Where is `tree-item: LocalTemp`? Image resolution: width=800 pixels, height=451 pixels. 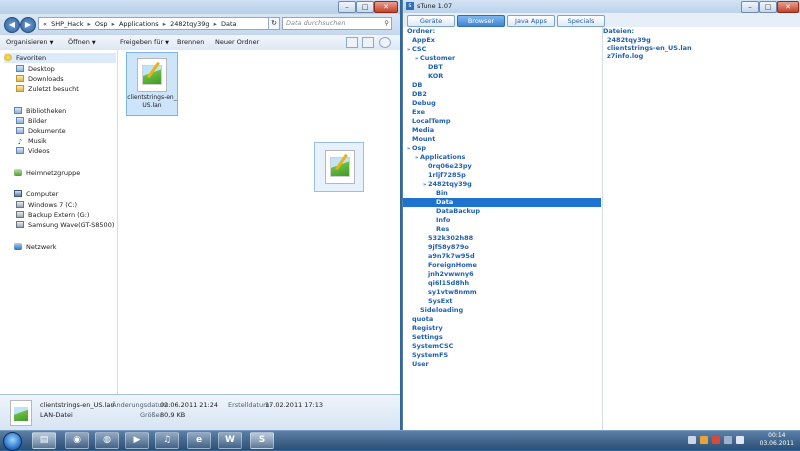
tree-item: LocalTemp is located at coordinates (502, 121).